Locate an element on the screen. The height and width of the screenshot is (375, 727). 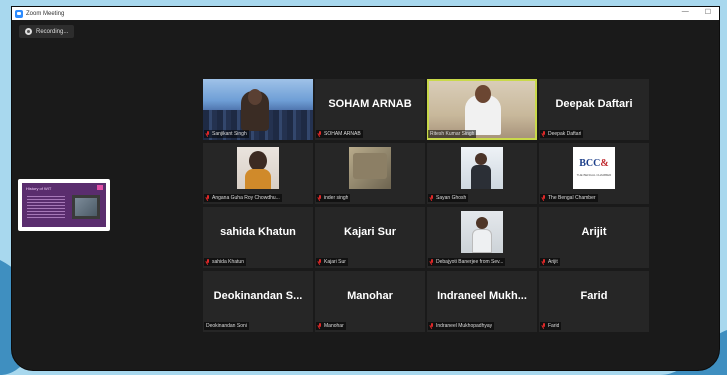
bcc-logo-text: BCC& is located at coordinates (594, 163).